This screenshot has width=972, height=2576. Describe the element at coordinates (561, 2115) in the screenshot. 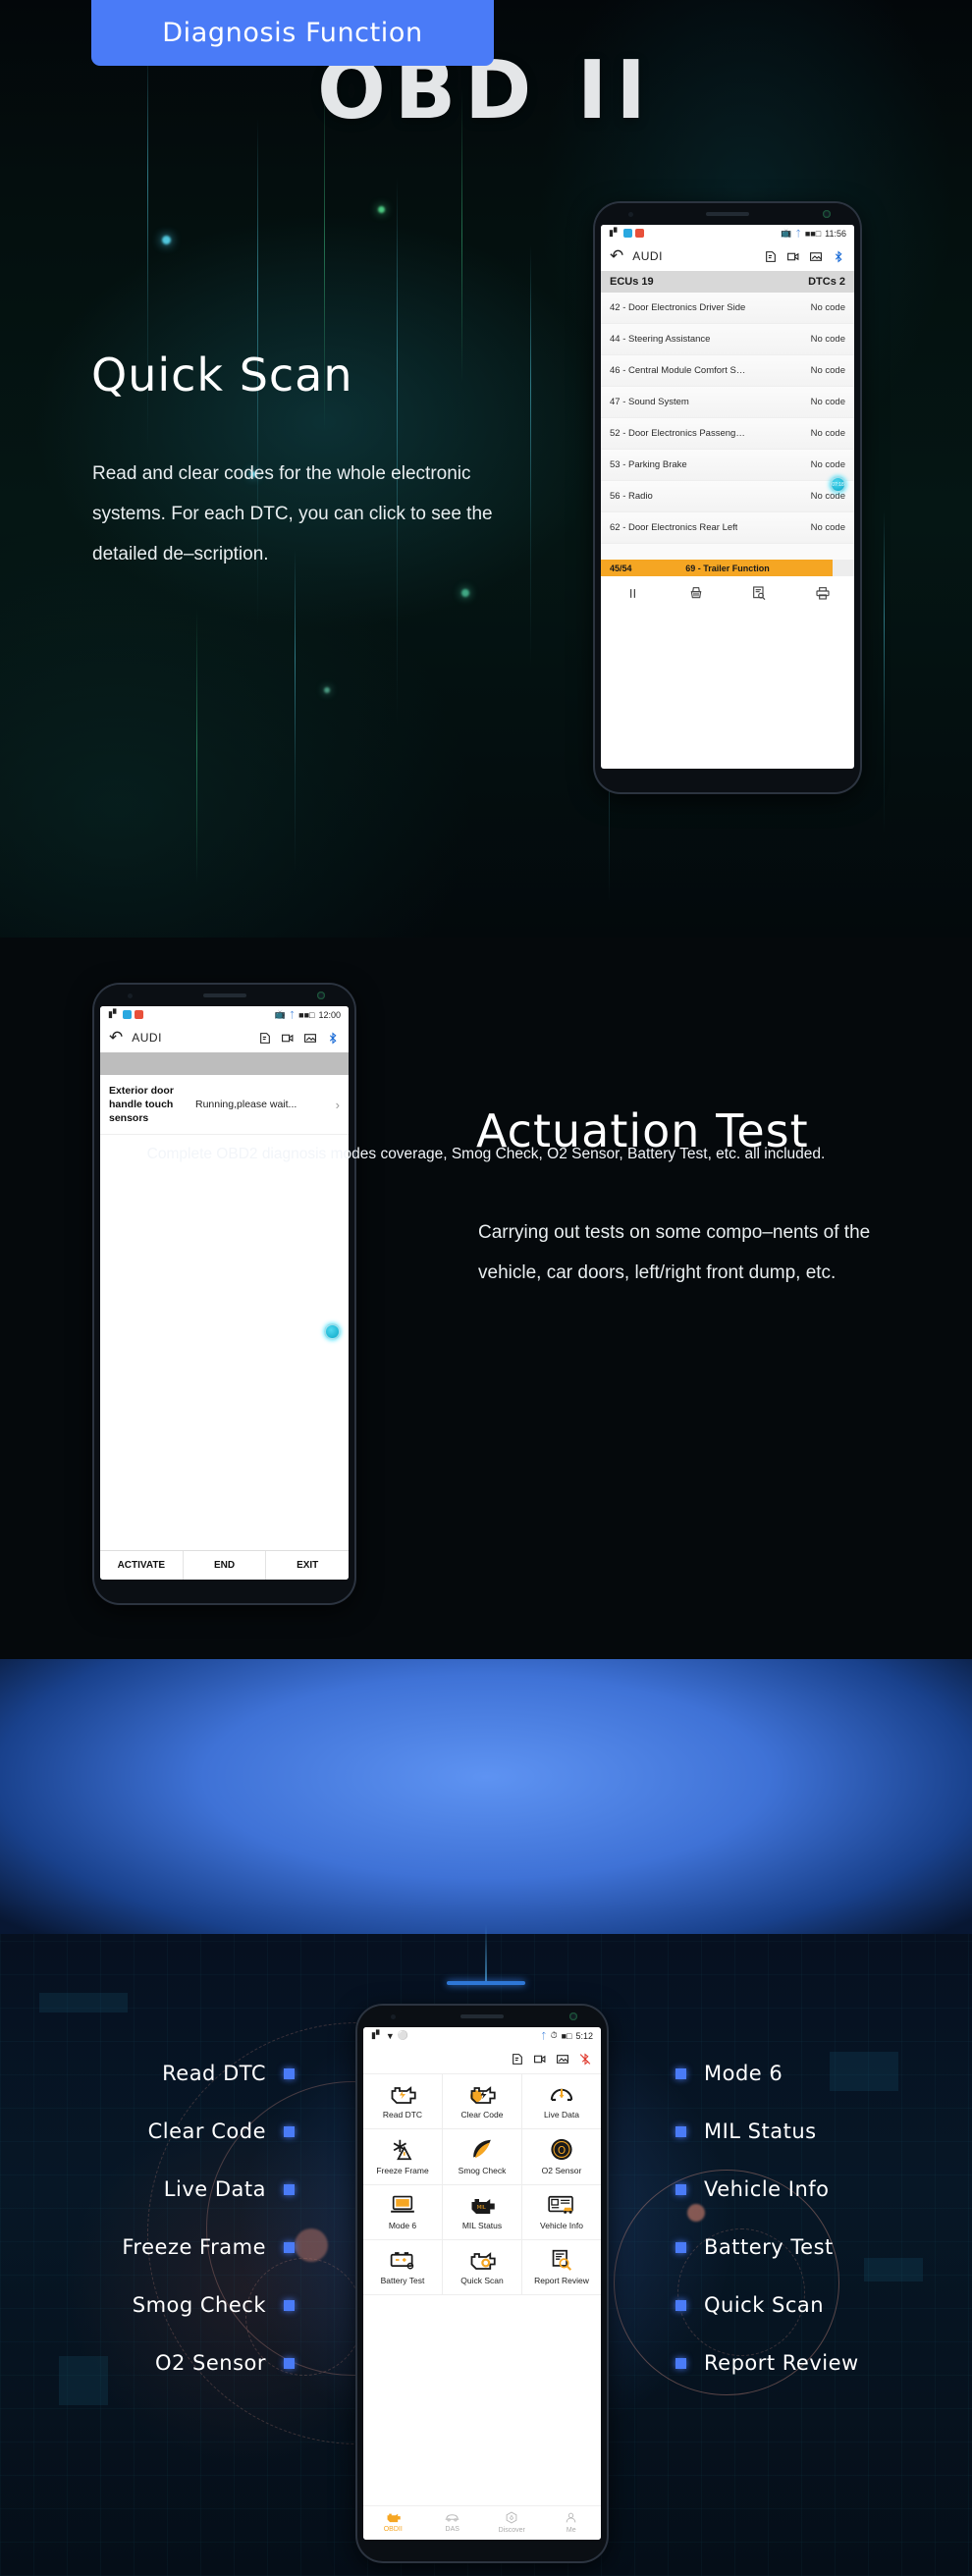

I see `grid-label: Live Data` at that location.